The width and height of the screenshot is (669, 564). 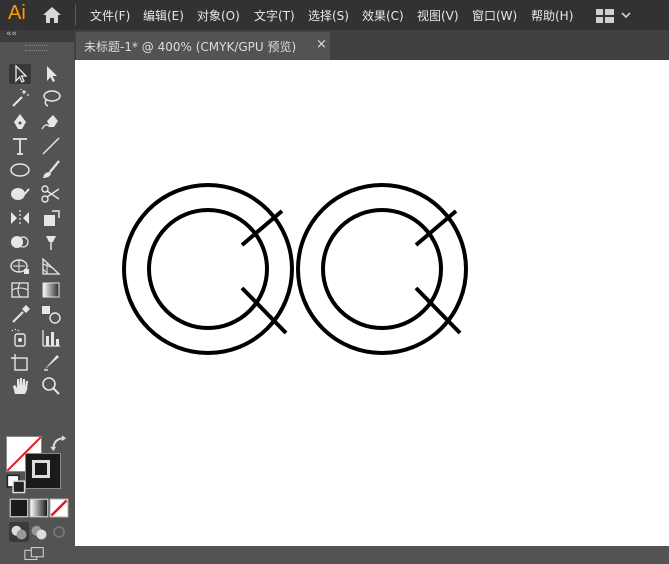 I want to click on stroke-swatch, so click(x=43, y=471).